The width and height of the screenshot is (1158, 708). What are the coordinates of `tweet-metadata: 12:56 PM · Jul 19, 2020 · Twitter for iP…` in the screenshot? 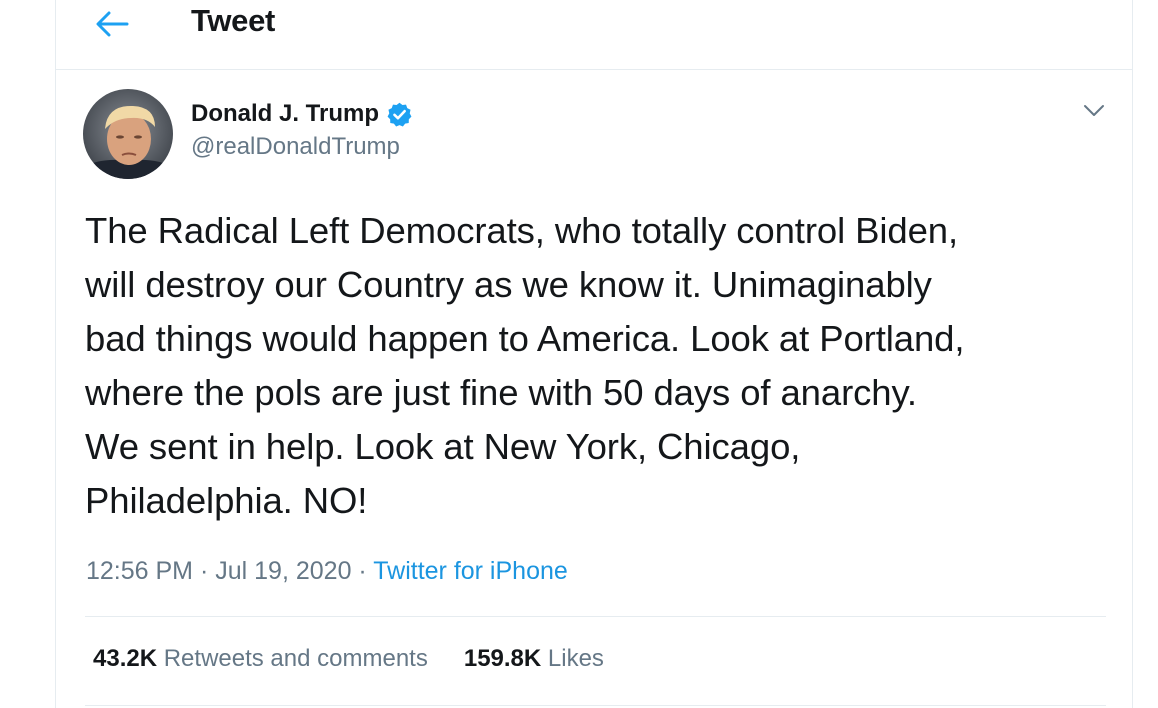 It's located at (327, 571).